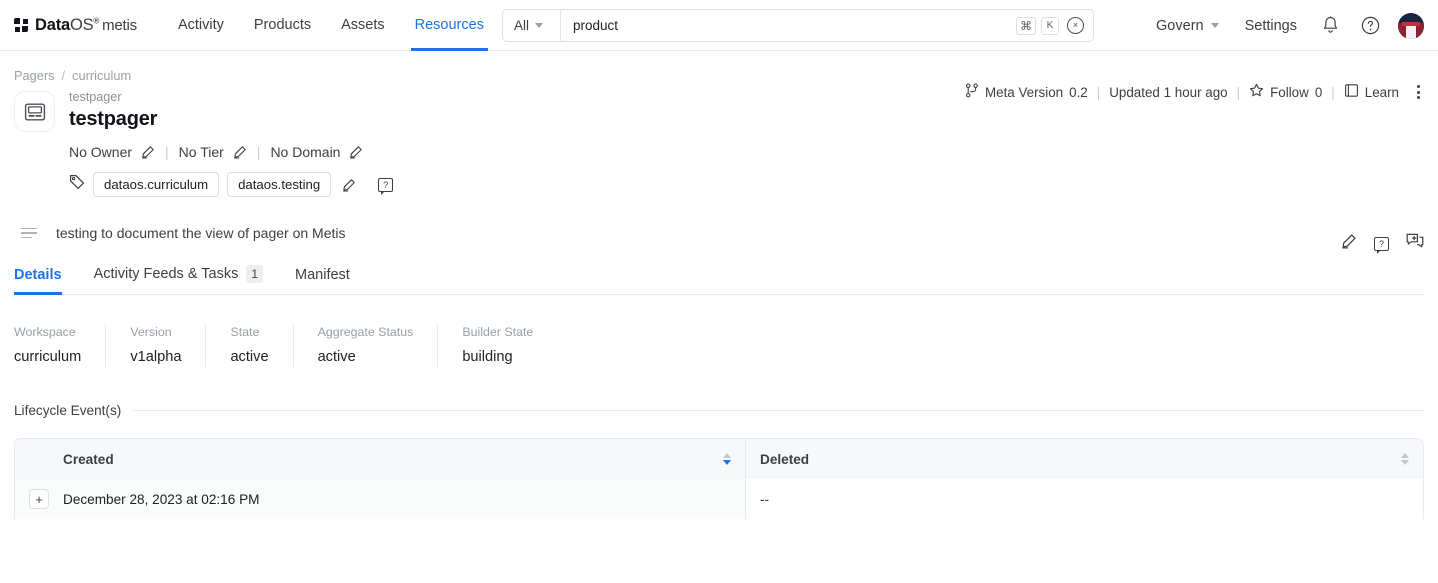 This screenshot has height=583, width=1438. Describe the element at coordinates (1256, 92) in the screenshot. I see `star-icon` at that location.